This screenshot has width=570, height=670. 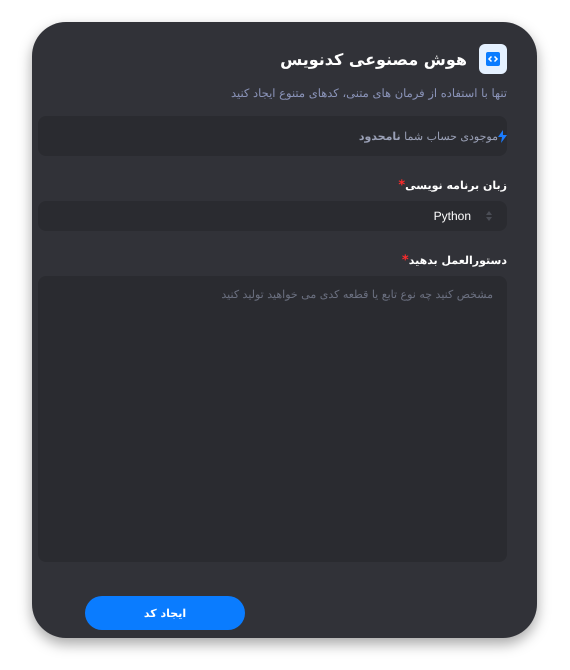 I want to click on balance-text: موجودی حساب شما نامحدود, so click(x=428, y=136).